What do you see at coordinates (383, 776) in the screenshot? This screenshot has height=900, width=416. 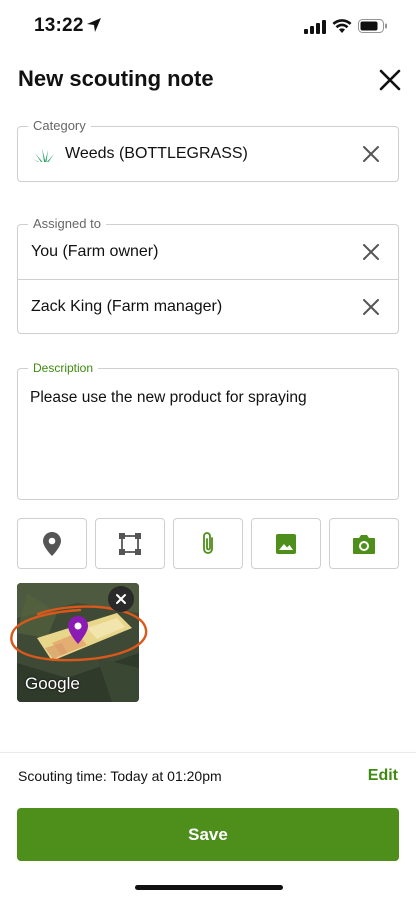 I see `edit-time-link: Edit` at bounding box center [383, 776].